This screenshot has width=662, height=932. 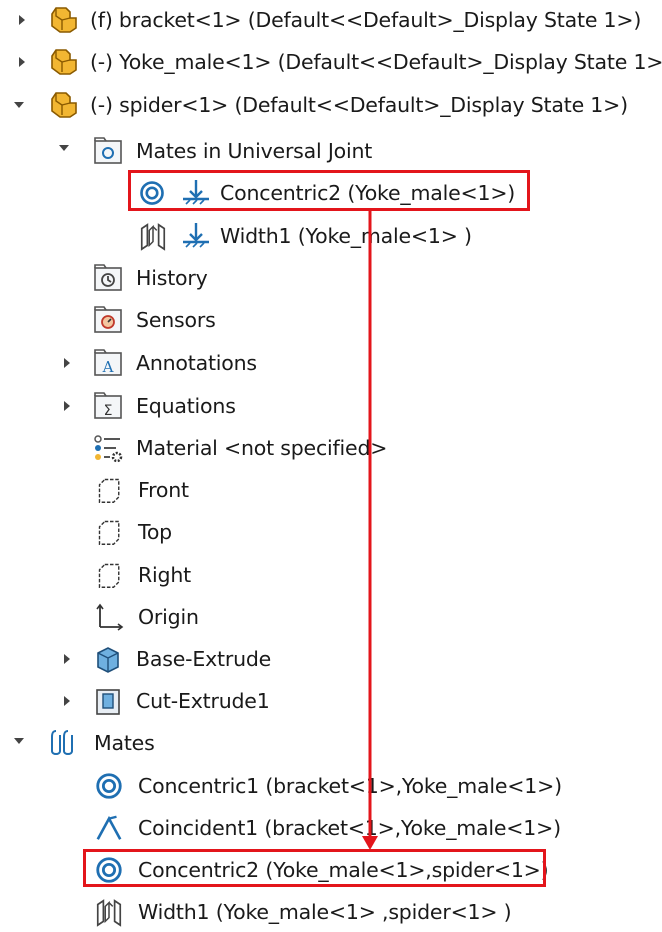 I want to click on cut-extrude-icon, so click(x=108, y=701).